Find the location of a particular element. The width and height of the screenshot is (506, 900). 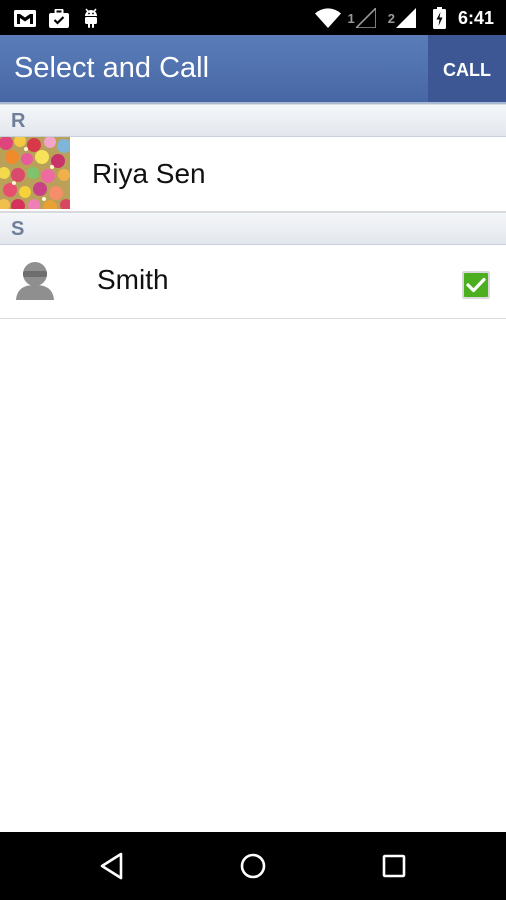

section-header-s: S is located at coordinates (253, 228).